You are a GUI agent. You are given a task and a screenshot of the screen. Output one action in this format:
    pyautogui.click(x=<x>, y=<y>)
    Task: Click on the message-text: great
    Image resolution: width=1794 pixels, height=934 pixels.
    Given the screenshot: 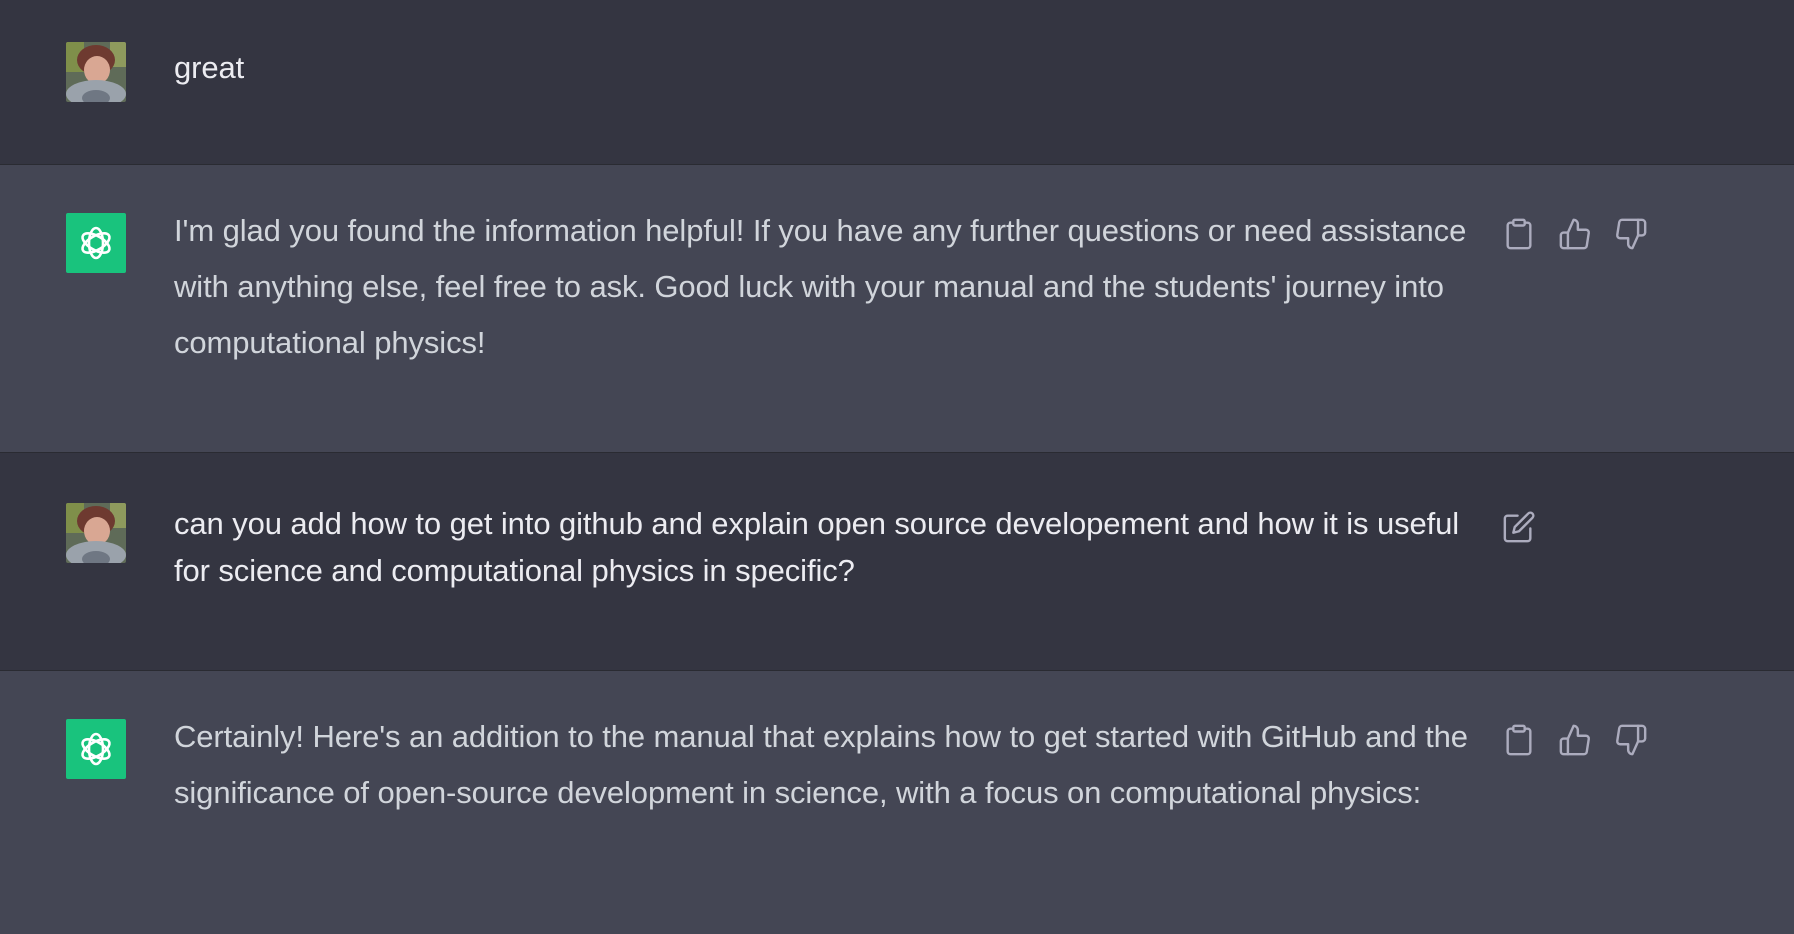 What is the action you would take?
    pyautogui.click(x=209, y=67)
    